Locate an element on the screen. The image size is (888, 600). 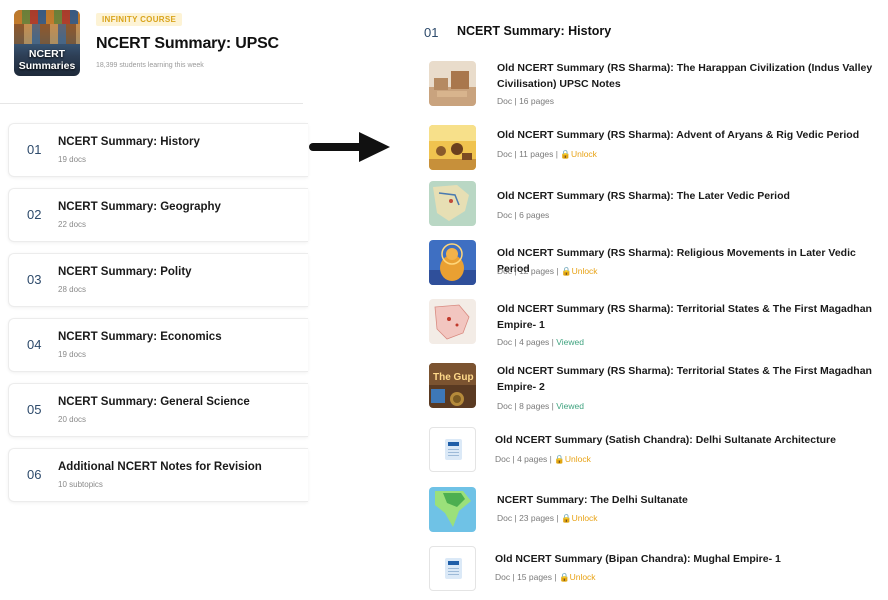
doc-title: NCERT Summary: The Delhi Sultanate is located at coordinates (592, 500).